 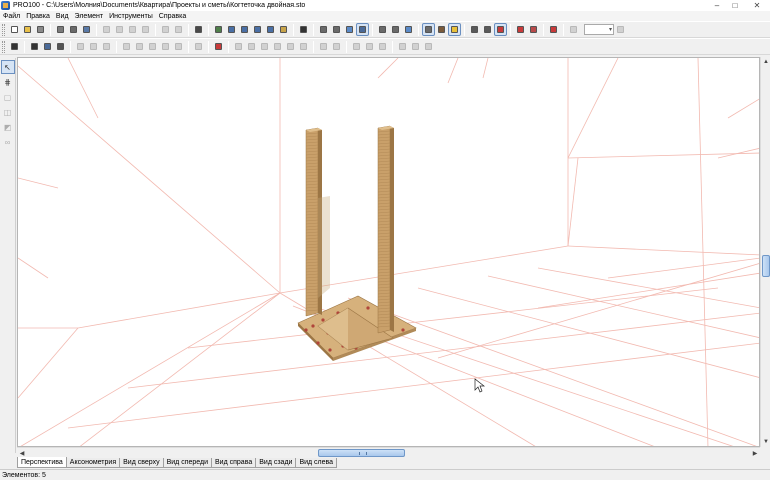 What do you see at coordinates (356, 46) in the screenshot?
I see `same-width-icon` at bounding box center [356, 46].